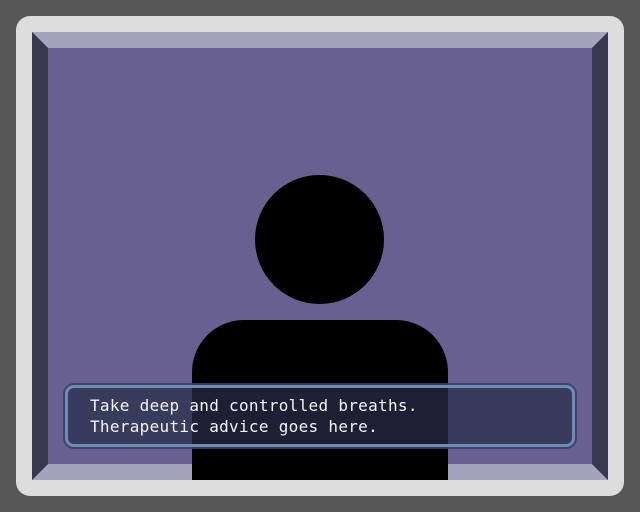 The image size is (640, 512). Describe the element at coordinates (319, 239) in the screenshot. I see `character-silhouette-head` at that location.